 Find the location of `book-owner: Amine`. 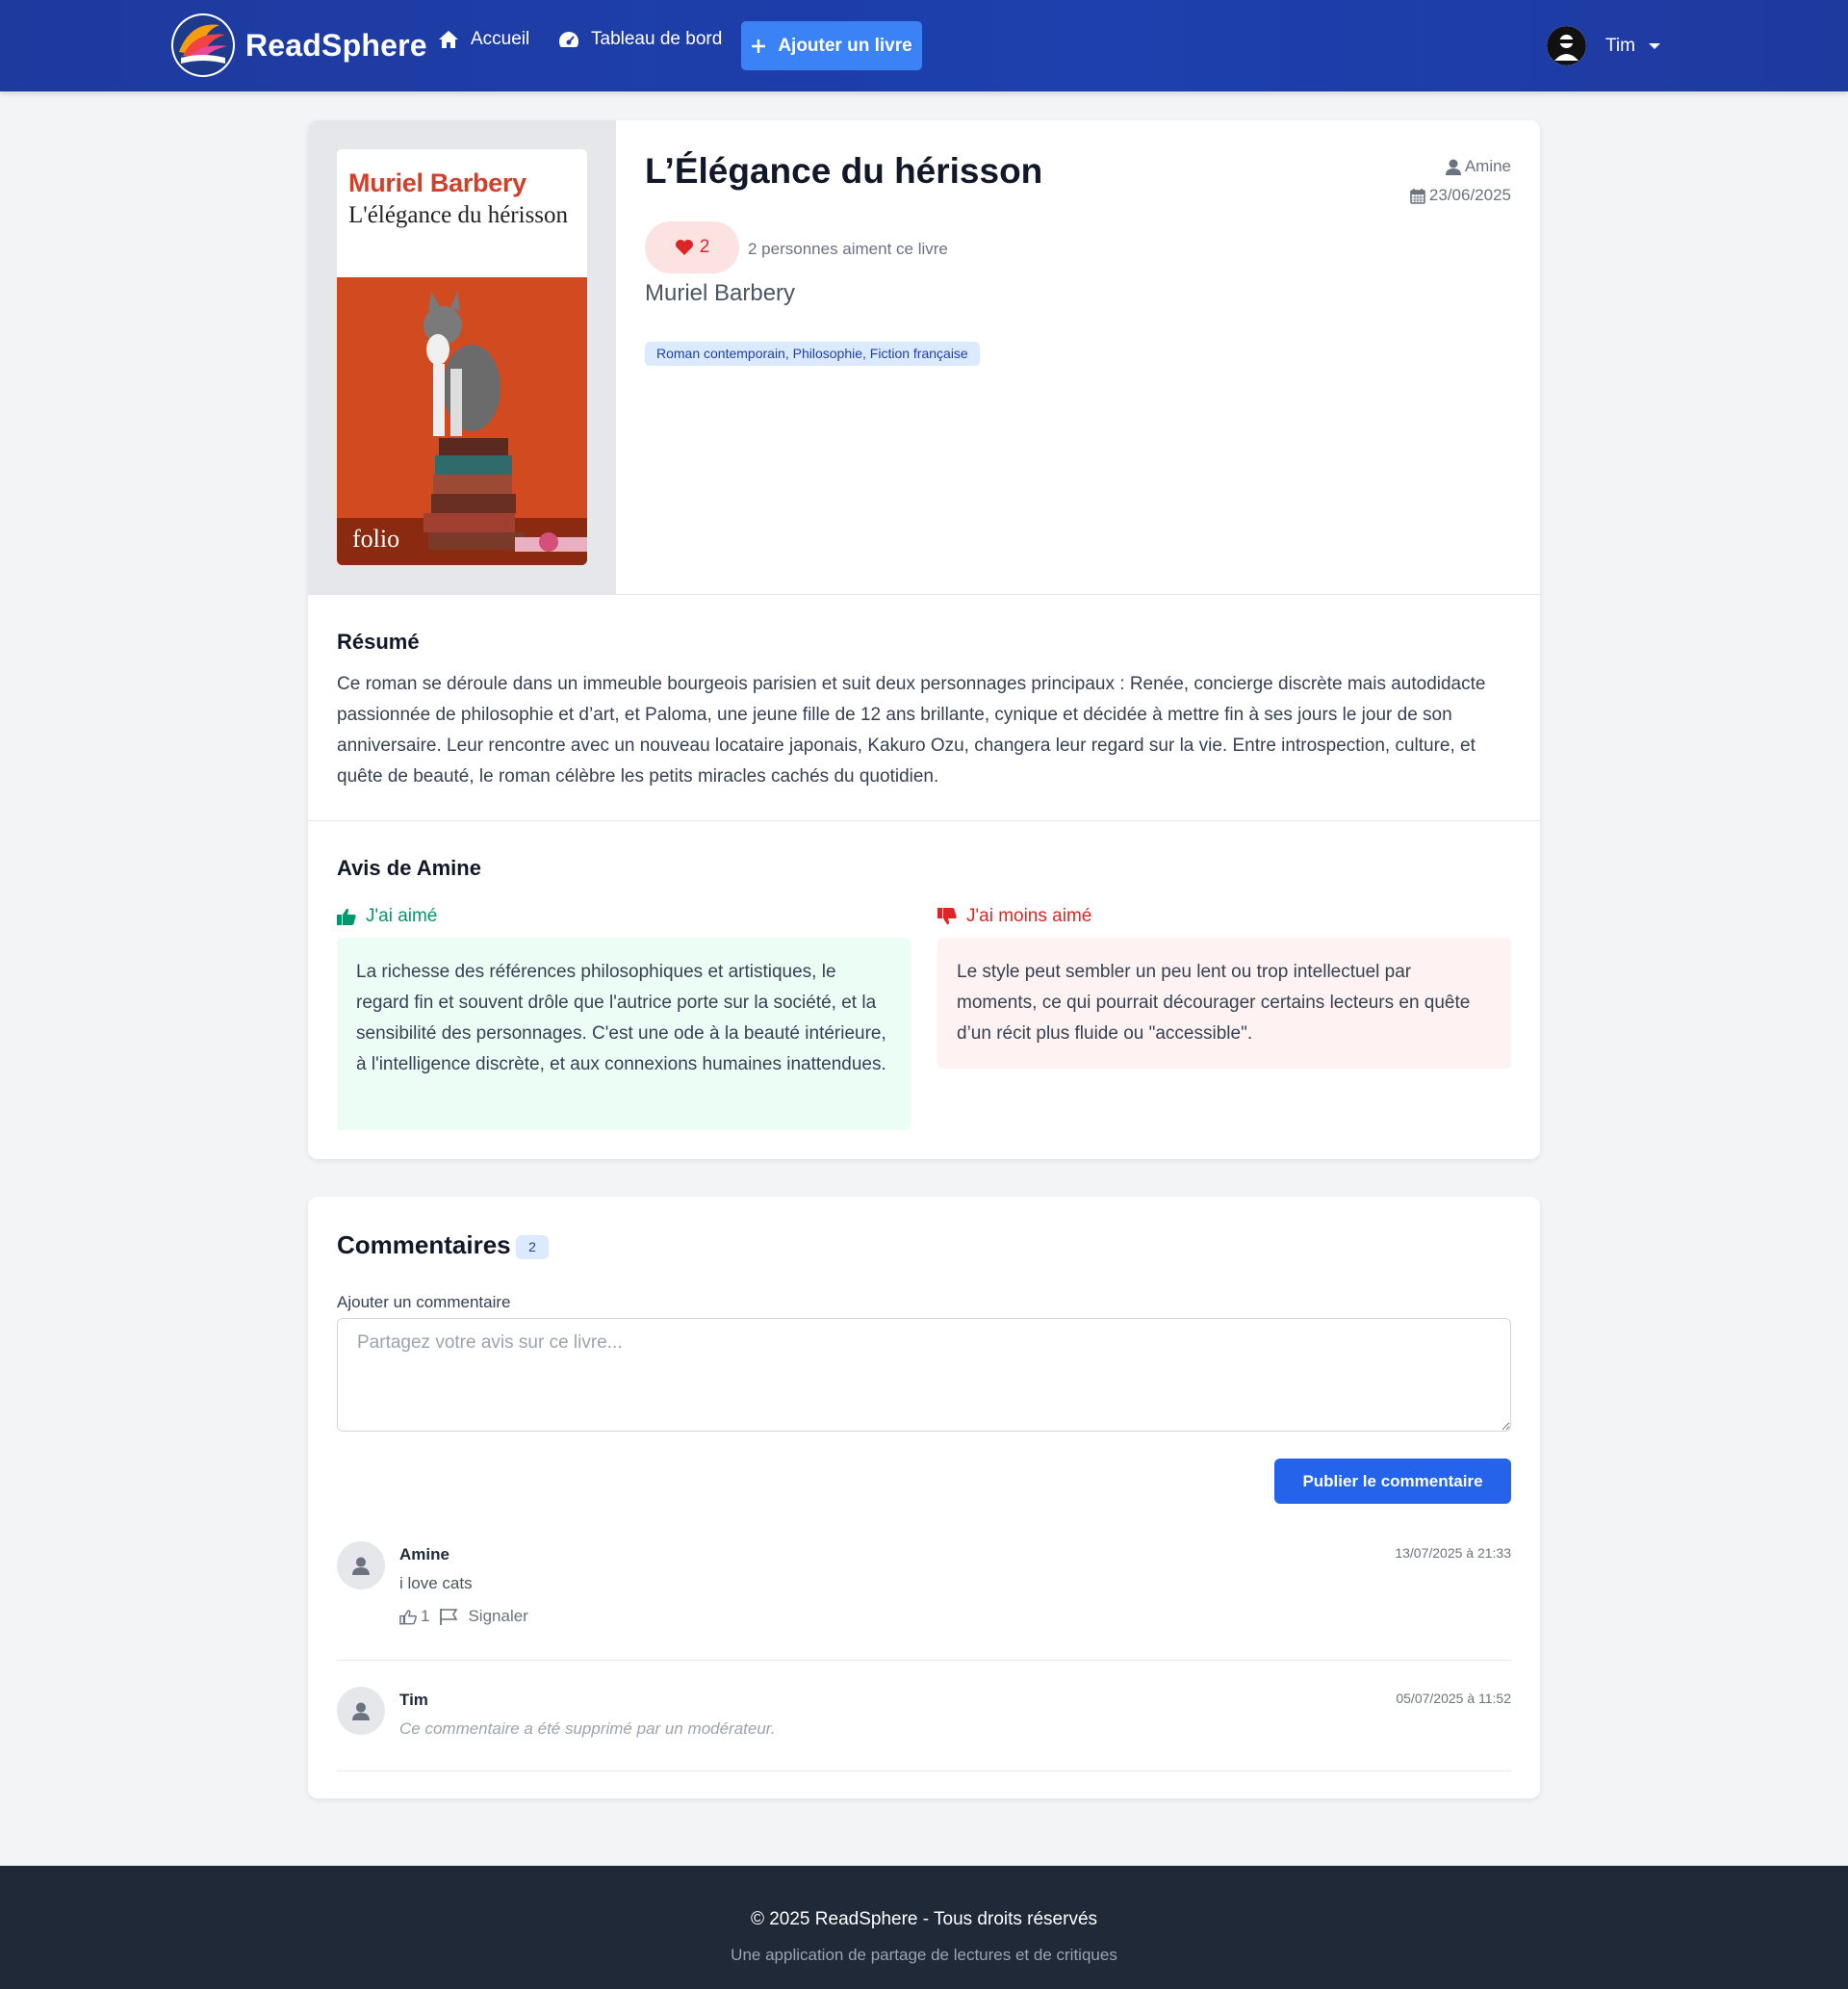

book-owner: Amine is located at coordinates (1460, 166).